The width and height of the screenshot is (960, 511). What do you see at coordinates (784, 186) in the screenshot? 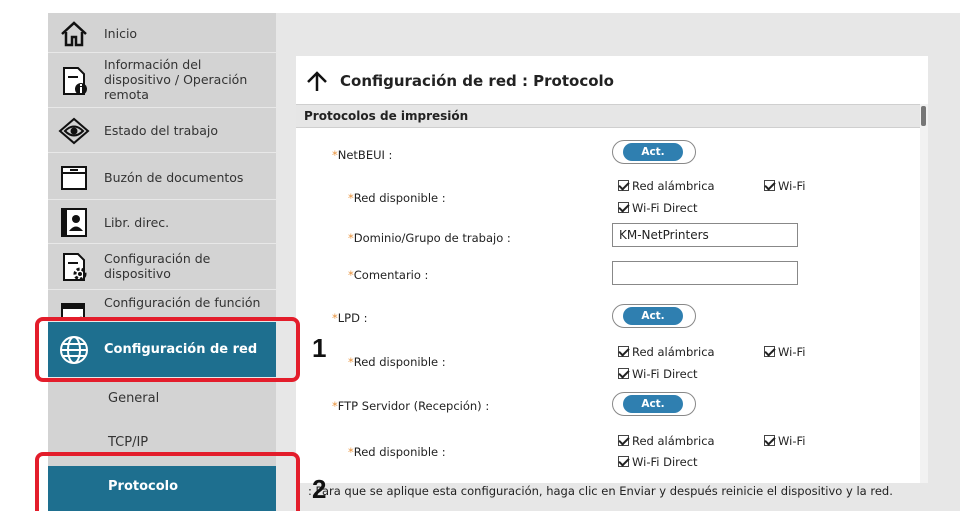
I see `netbeui-wifi-checkbox: Wi-Fi` at bounding box center [784, 186].